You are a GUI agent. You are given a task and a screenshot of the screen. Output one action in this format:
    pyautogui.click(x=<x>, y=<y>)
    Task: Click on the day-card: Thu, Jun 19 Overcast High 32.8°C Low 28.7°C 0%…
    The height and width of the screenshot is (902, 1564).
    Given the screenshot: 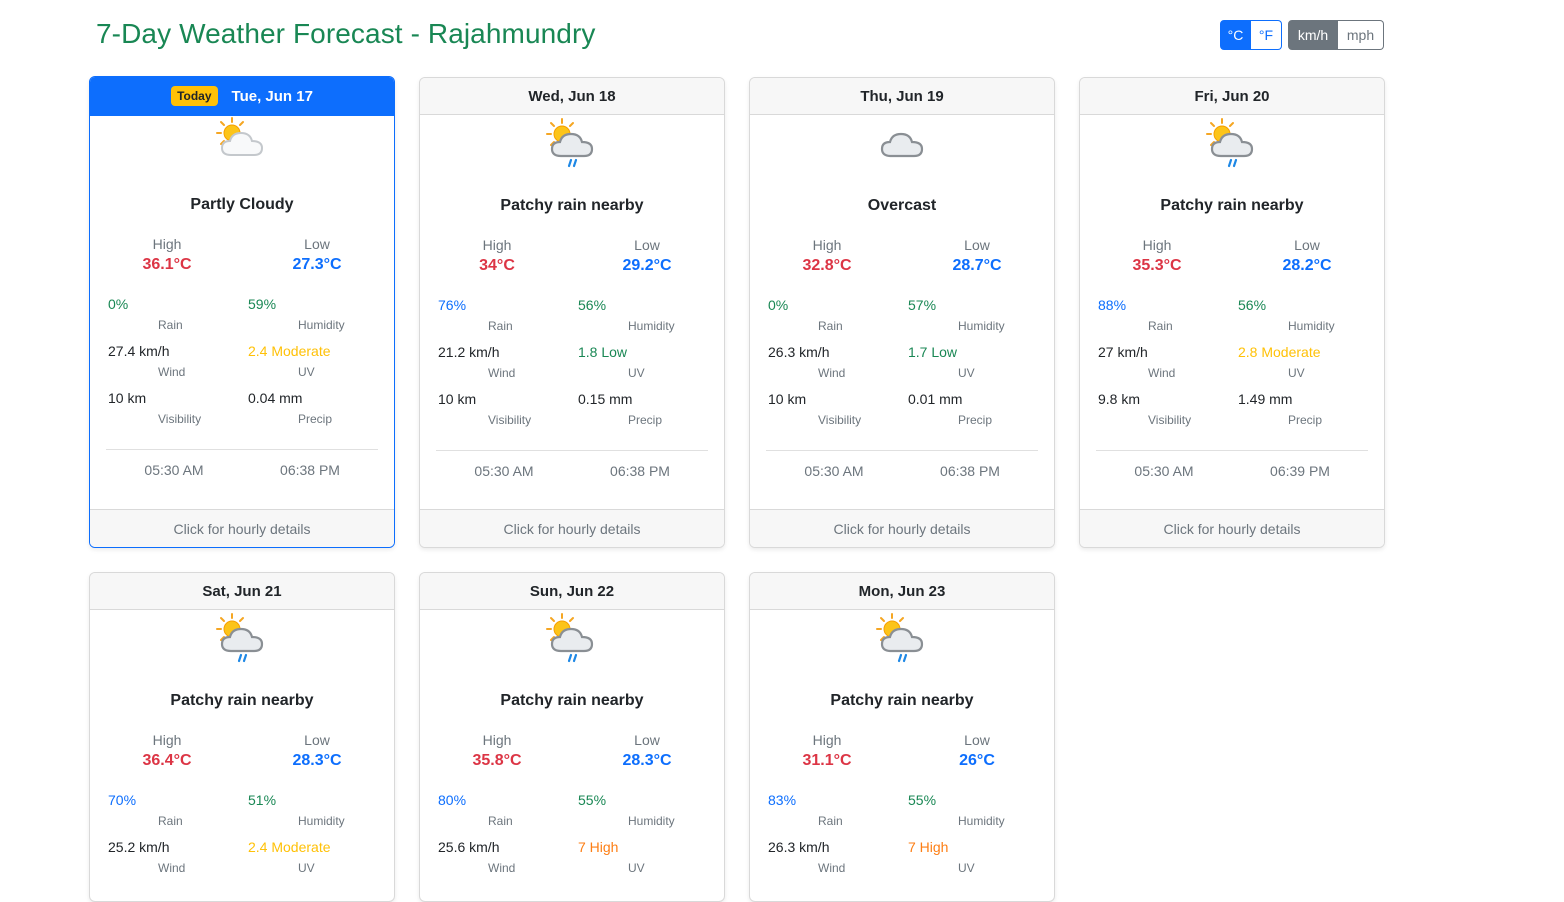 What is the action you would take?
    pyautogui.click(x=902, y=312)
    